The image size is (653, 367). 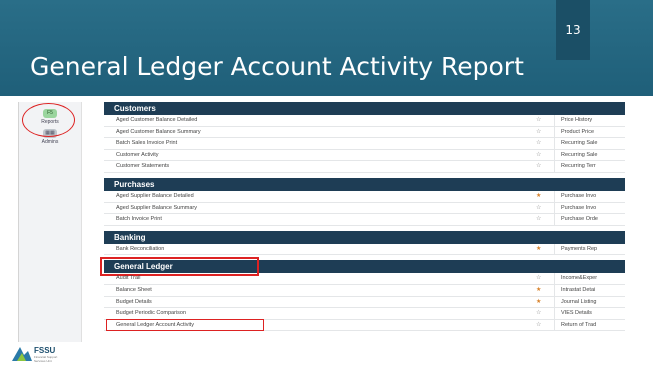 I want to click on report-row: Batch Invoice Print ☆ Purchase Orde, so click(x=364, y=220).